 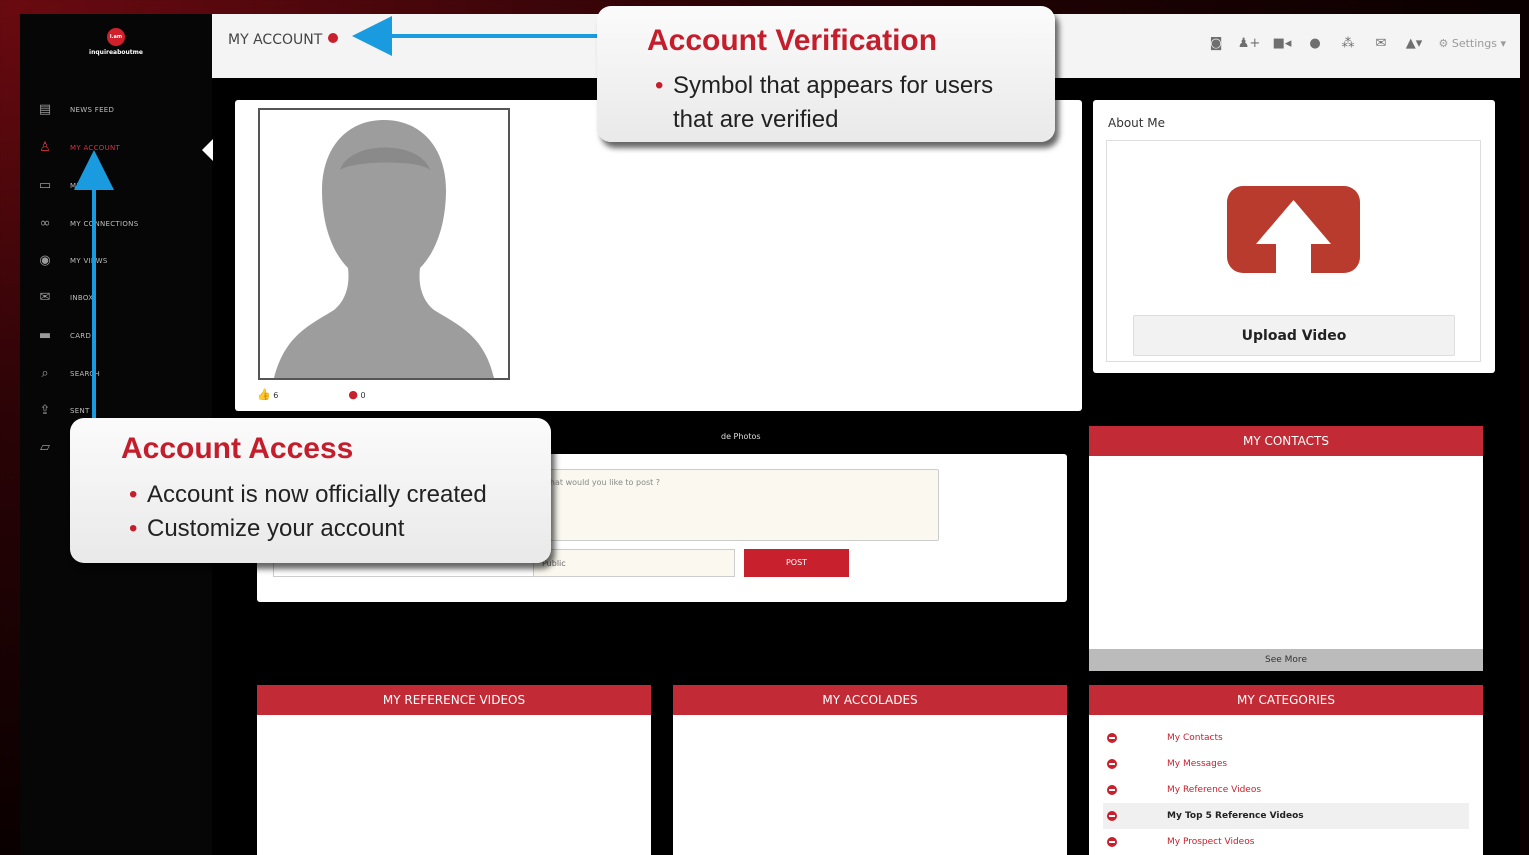 I want to click on about-me-title: About Me, so click(x=1137, y=123).